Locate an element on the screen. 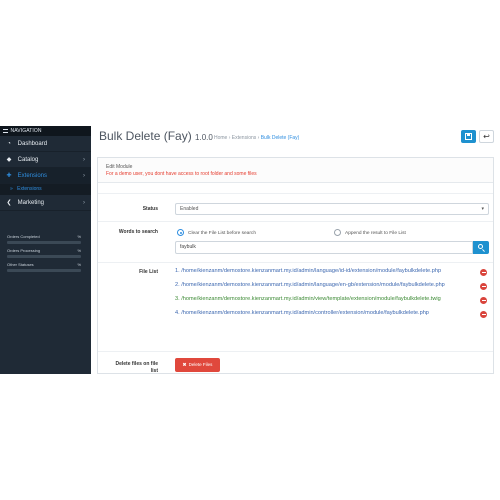 This screenshot has width=500, height=500. sidebar-item-catalog: ◆ Catalog › is located at coordinates (45, 160).